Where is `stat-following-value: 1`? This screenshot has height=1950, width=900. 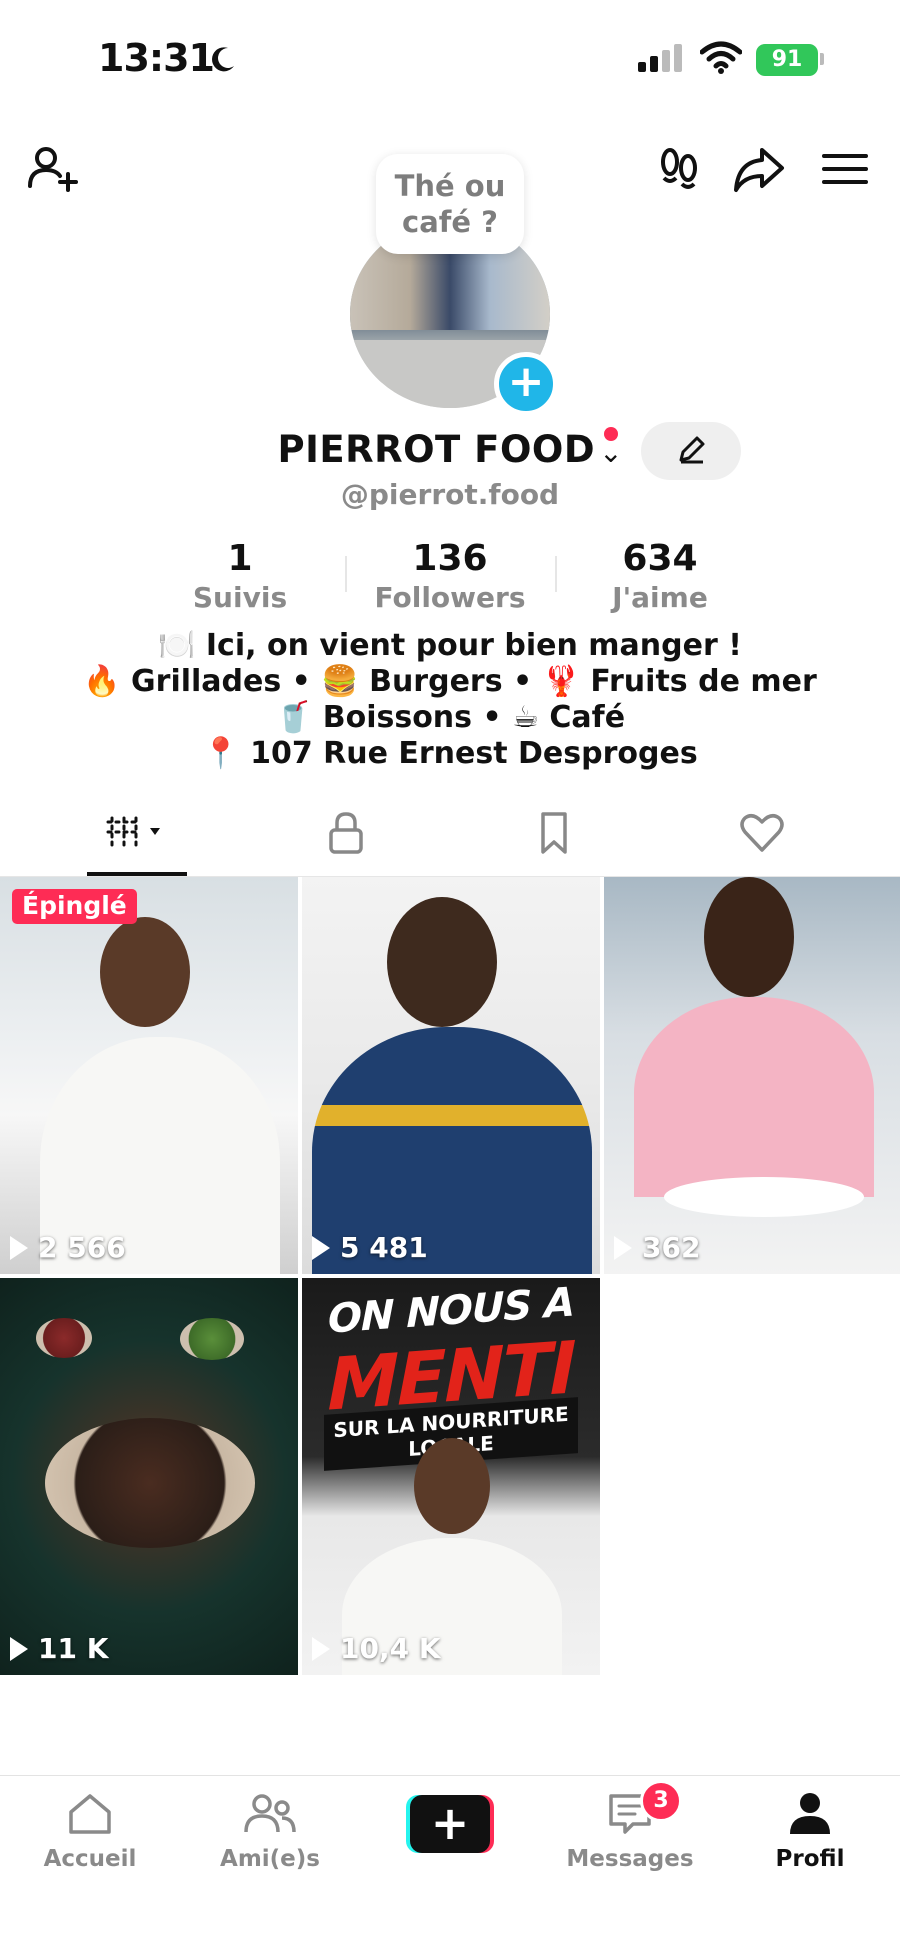
stat-following-value: 1 is located at coordinates (240, 558).